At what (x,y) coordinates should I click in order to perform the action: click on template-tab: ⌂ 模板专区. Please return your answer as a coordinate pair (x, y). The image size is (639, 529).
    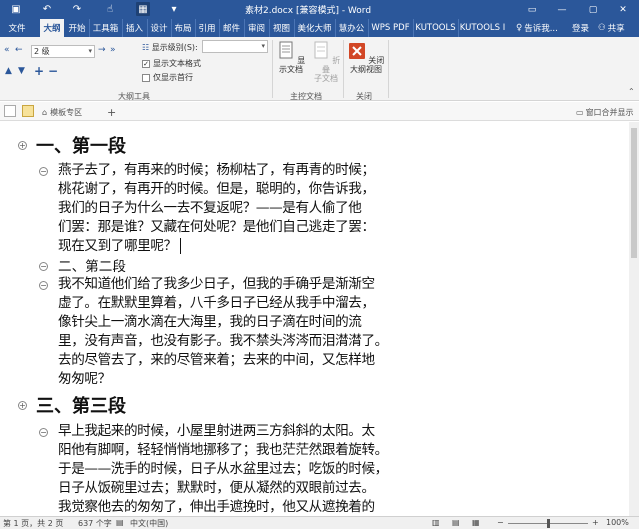
    Looking at the image, I should click on (62, 112).